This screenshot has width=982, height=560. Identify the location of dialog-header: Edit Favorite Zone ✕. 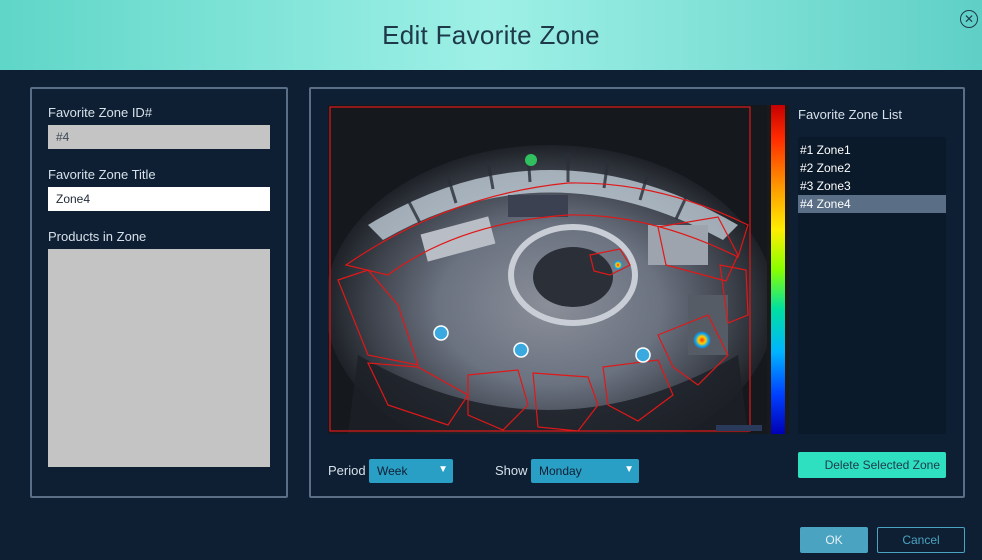
(491, 35).